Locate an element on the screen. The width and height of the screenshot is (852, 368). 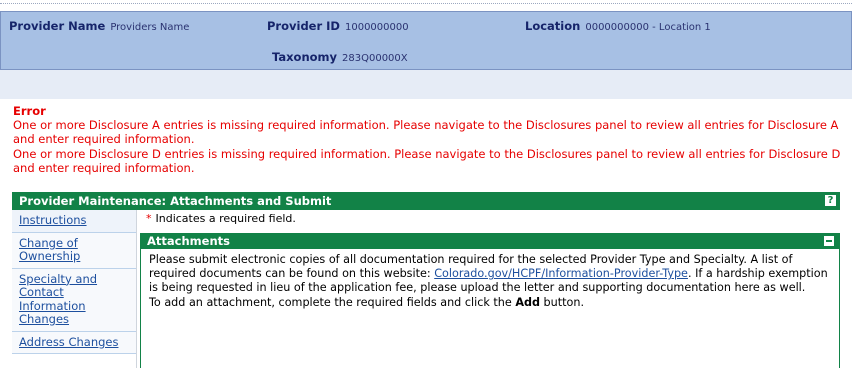
attachments-header: Attachments is located at coordinates (490, 241).